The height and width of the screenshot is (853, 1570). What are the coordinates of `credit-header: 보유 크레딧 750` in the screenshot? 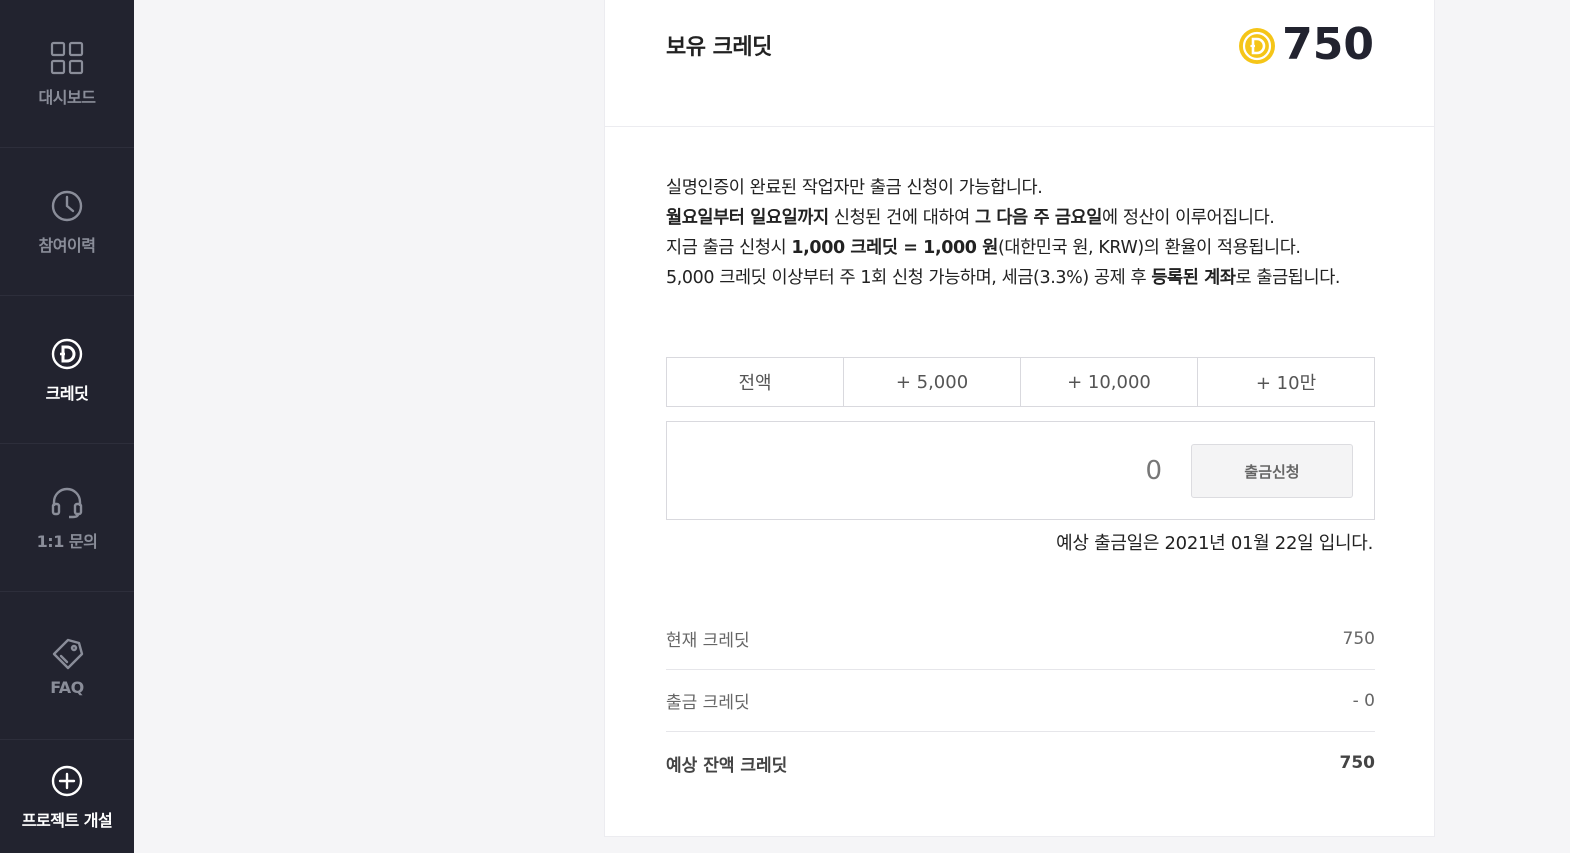 It's located at (1019, 63).